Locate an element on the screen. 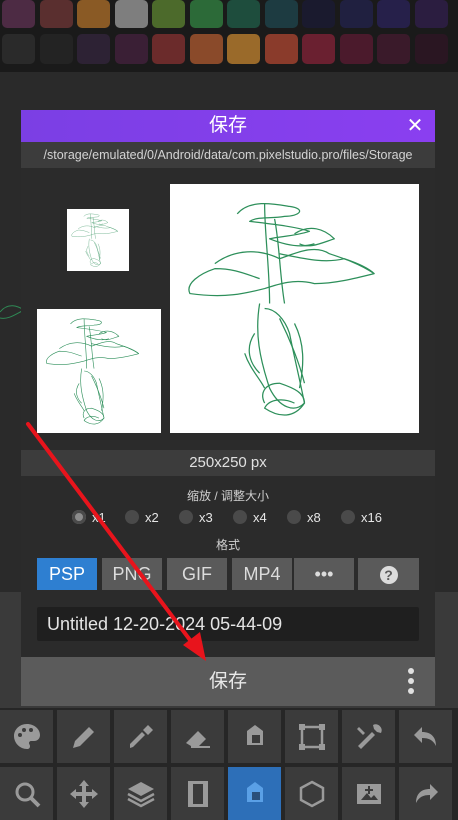 The image size is (458, 820). redo-tool is located at coordinates (425, 793).